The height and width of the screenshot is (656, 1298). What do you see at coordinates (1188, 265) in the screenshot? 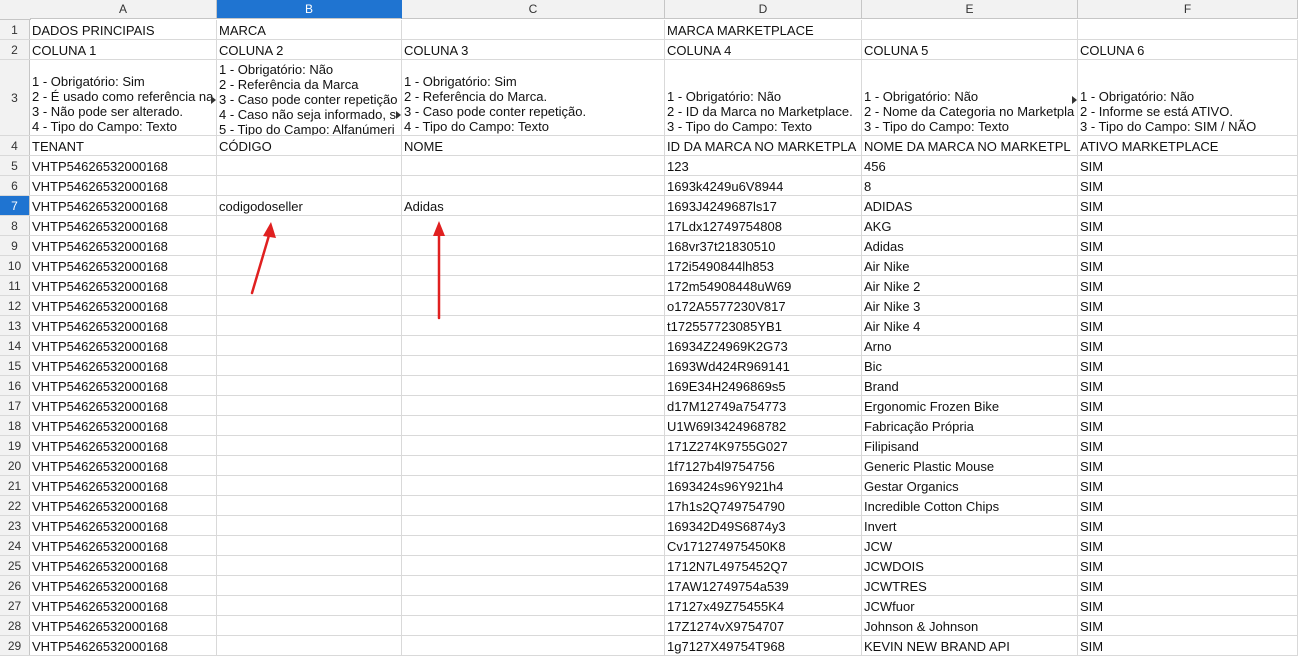
I see `cell-f10: SIM` at bounding box center [1188, 265].